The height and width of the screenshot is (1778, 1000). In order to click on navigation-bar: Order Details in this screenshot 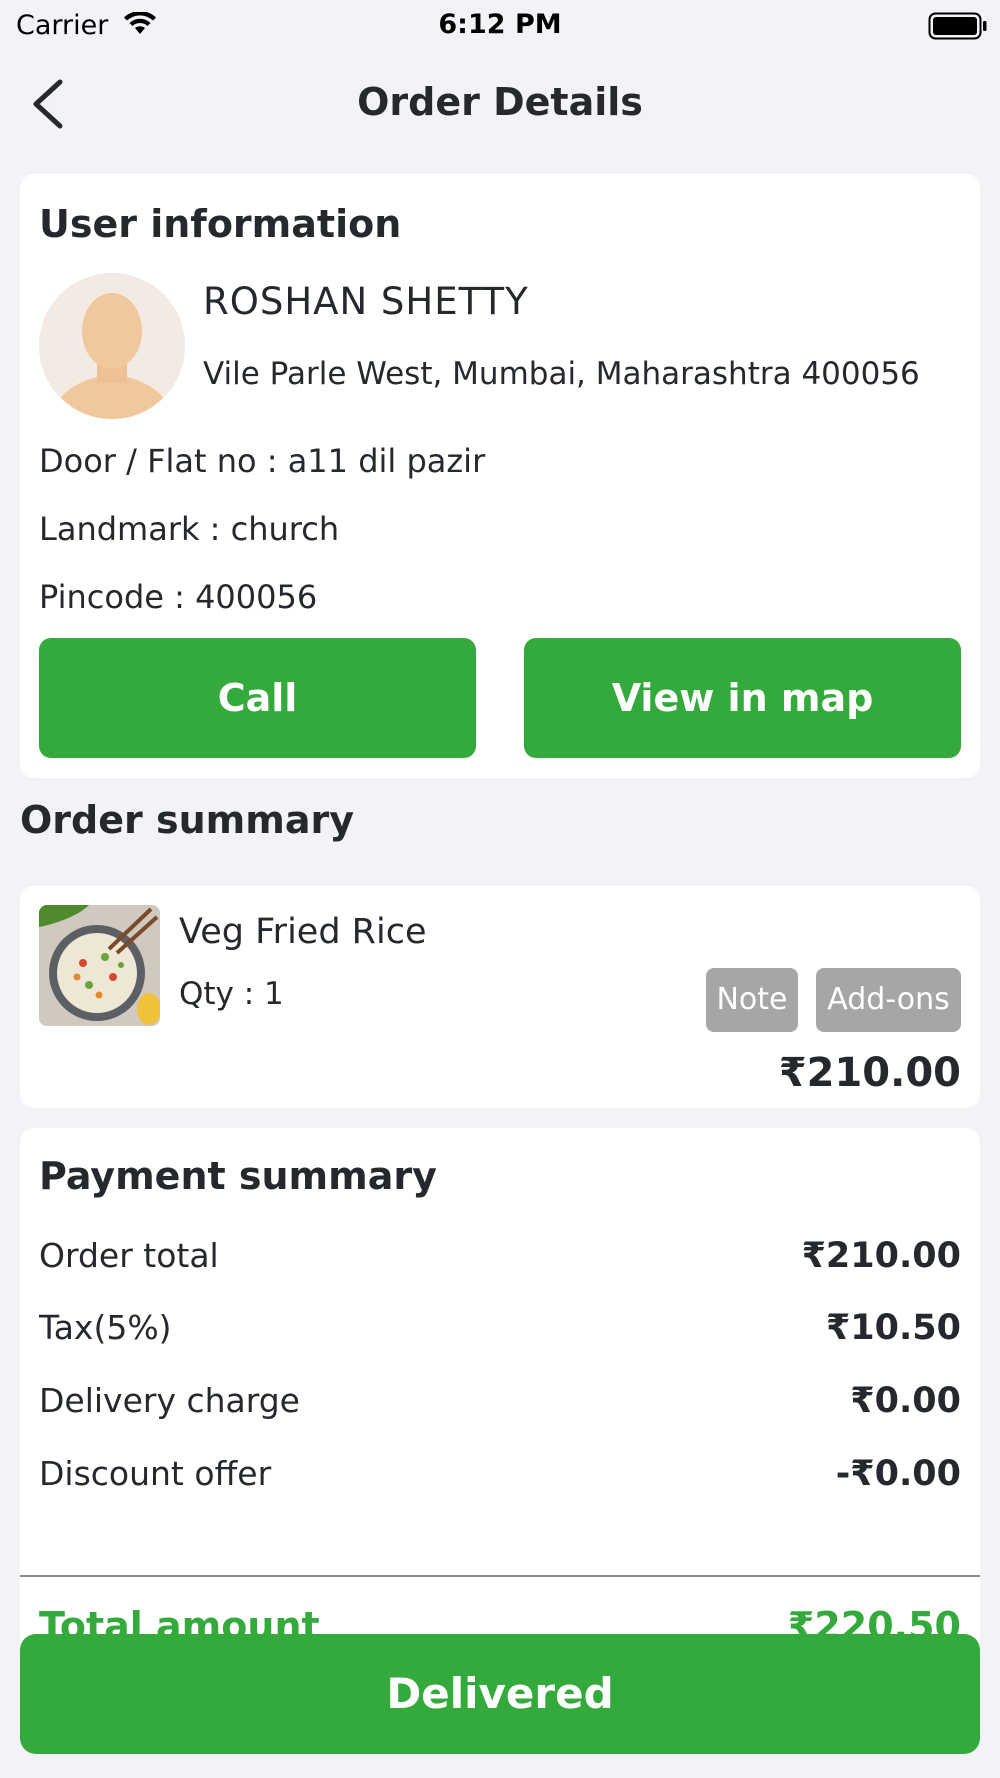, I will do `click(500, 102)`.